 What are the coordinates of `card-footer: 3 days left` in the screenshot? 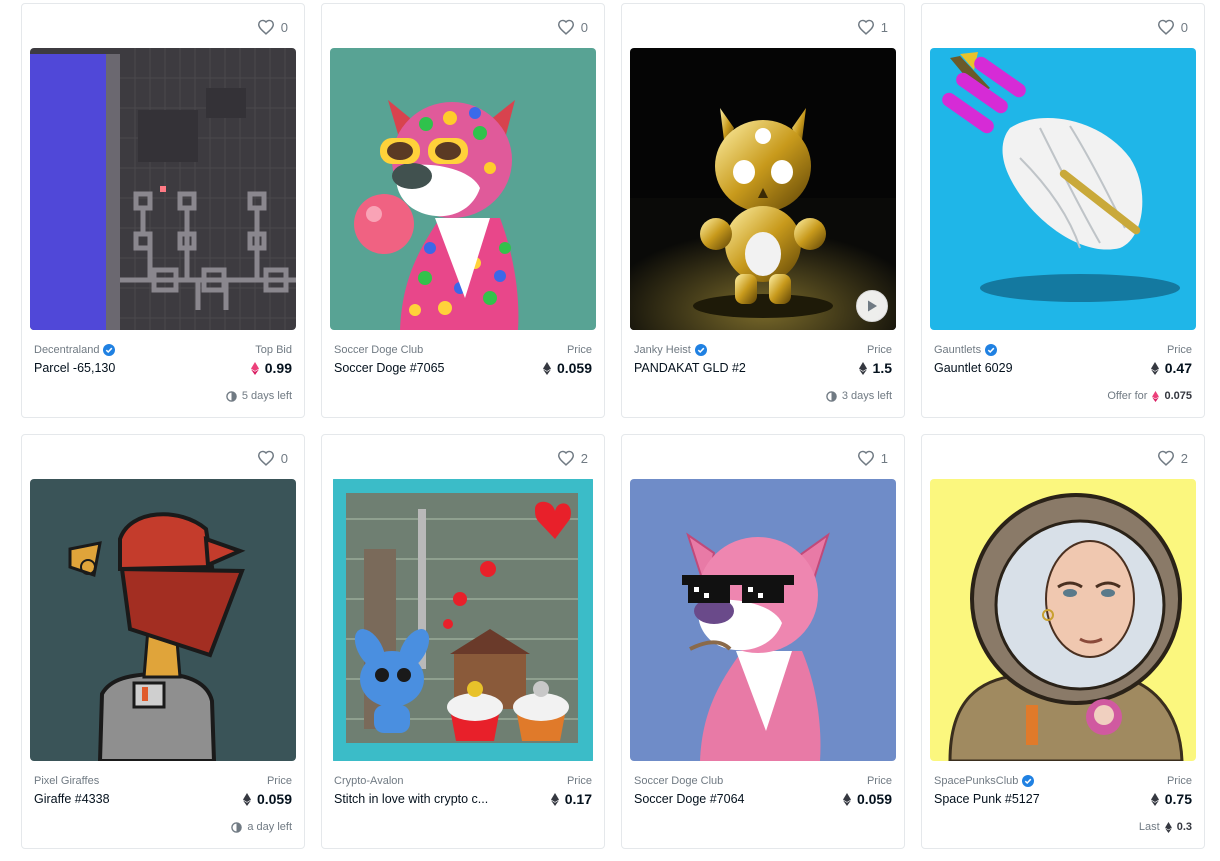 It's located at (859, 396).